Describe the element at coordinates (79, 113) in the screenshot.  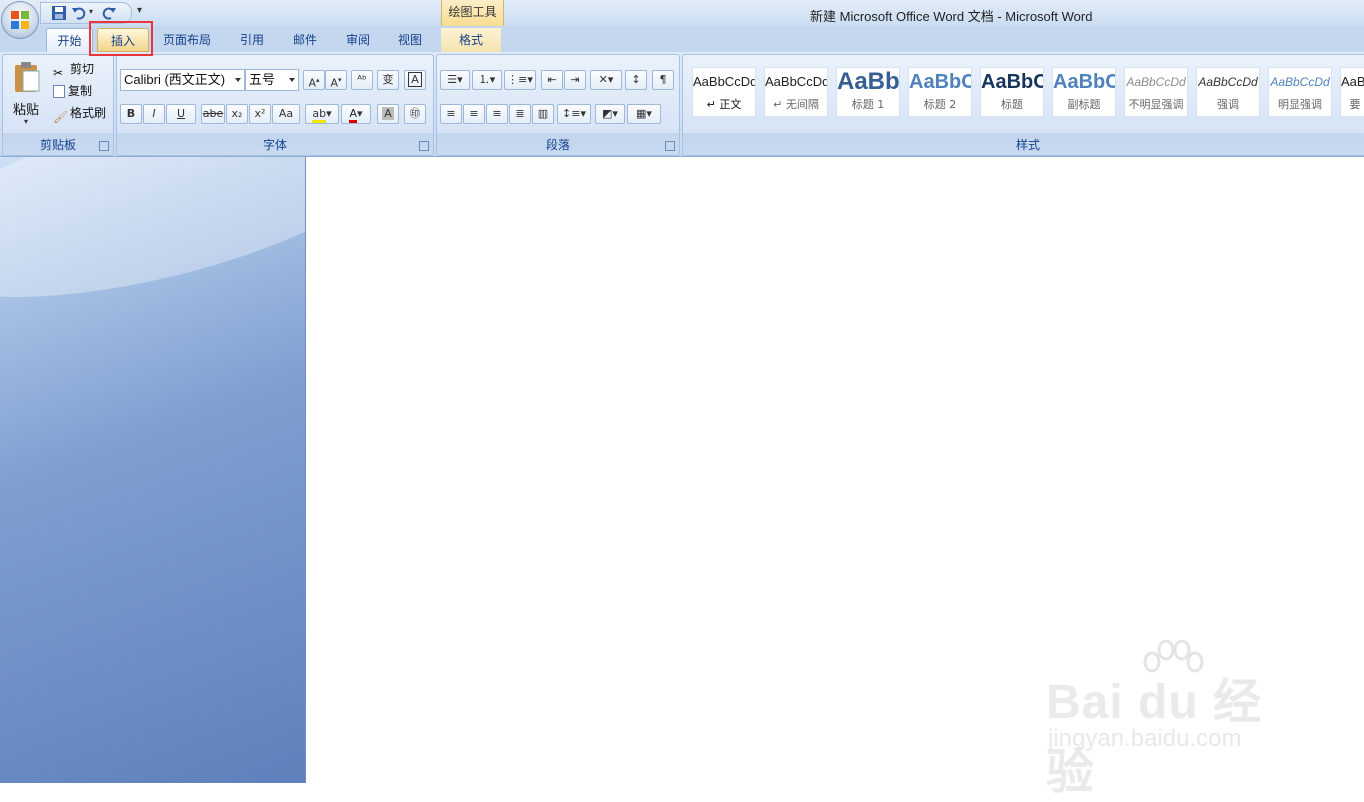
I see `format-painter-button: 🖌 格式刷` at that location.